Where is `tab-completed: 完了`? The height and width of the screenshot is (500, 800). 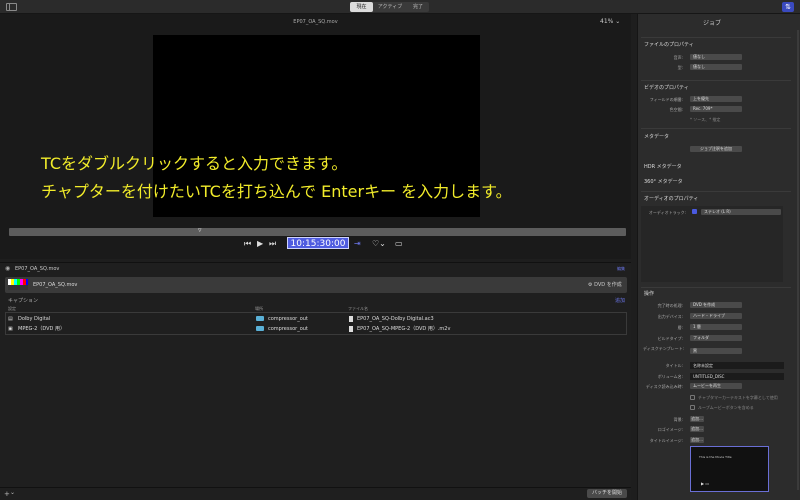
tab-completed: 完了 is located at coordinates (418, 7).